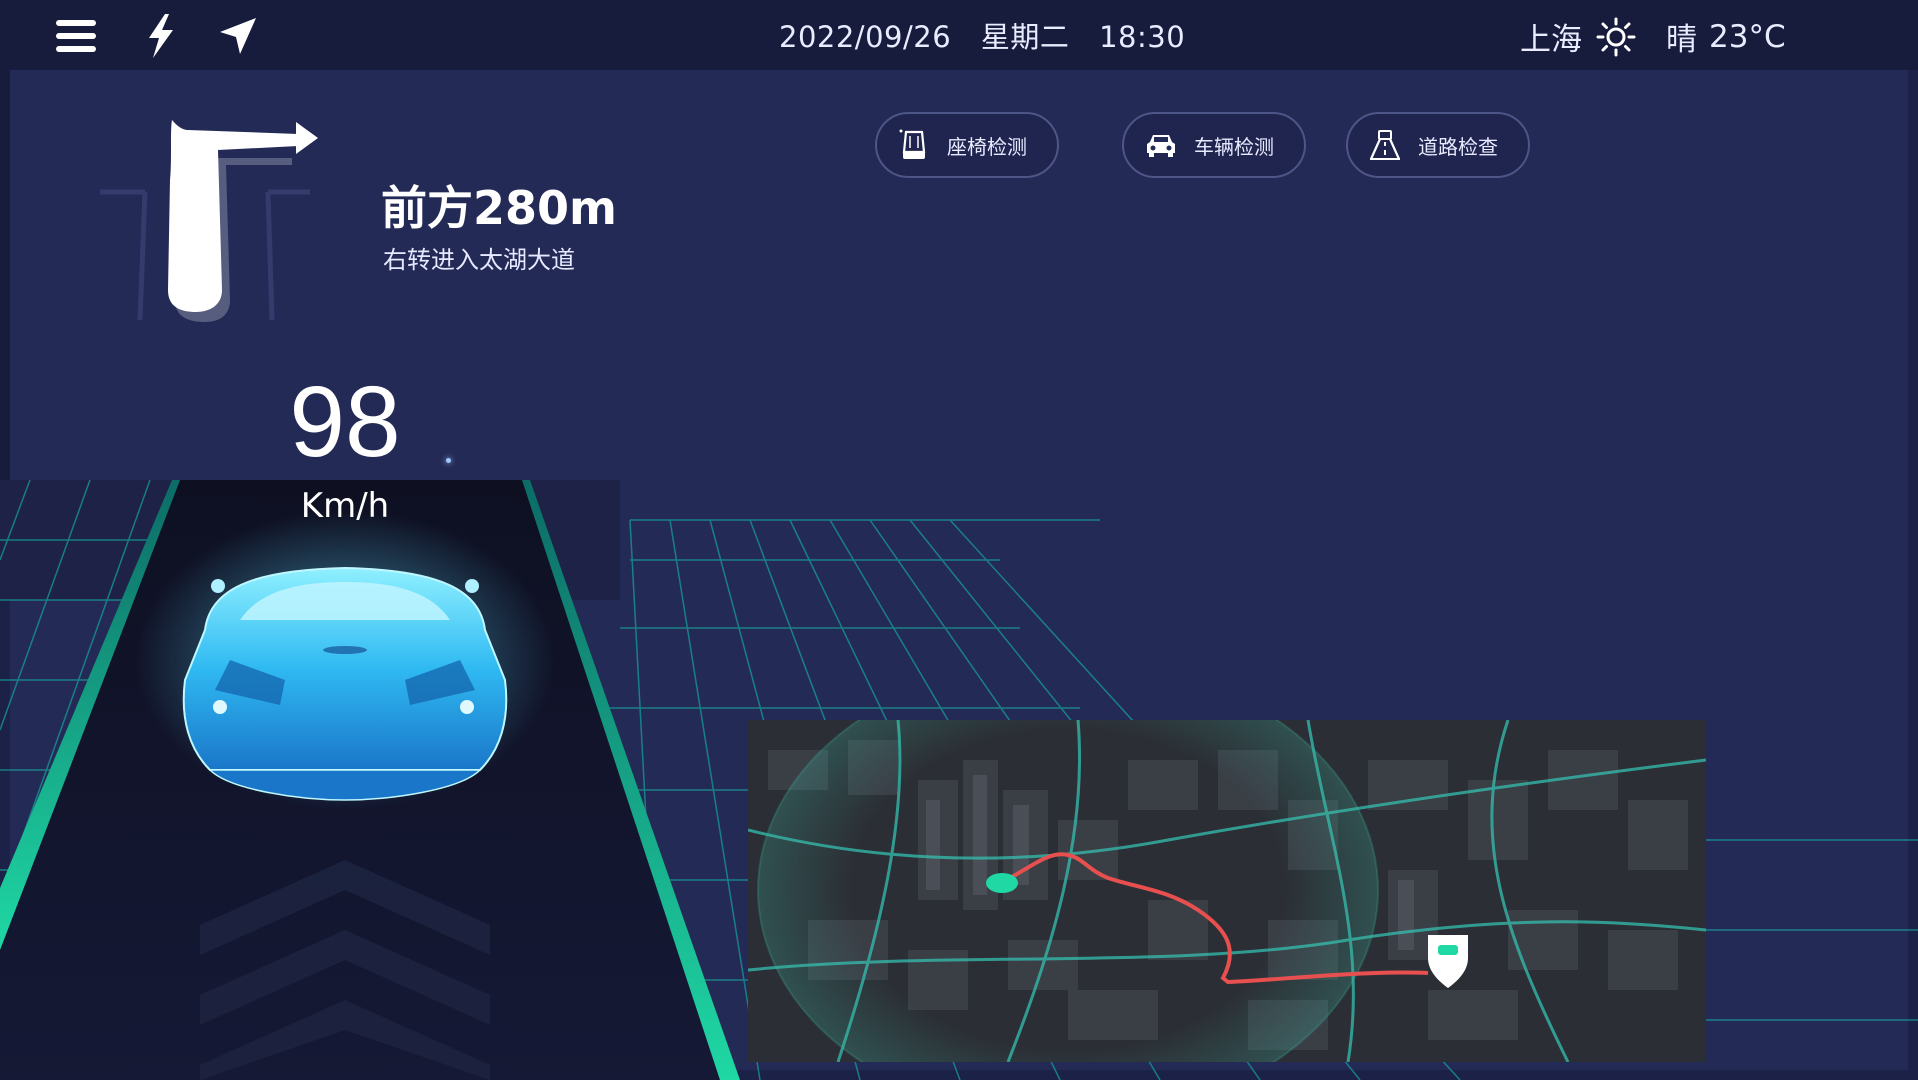  What do you see at coordinates (1616, 36) in the screenshot?
I see `sun-icon` at bounding box center [1616, 36].